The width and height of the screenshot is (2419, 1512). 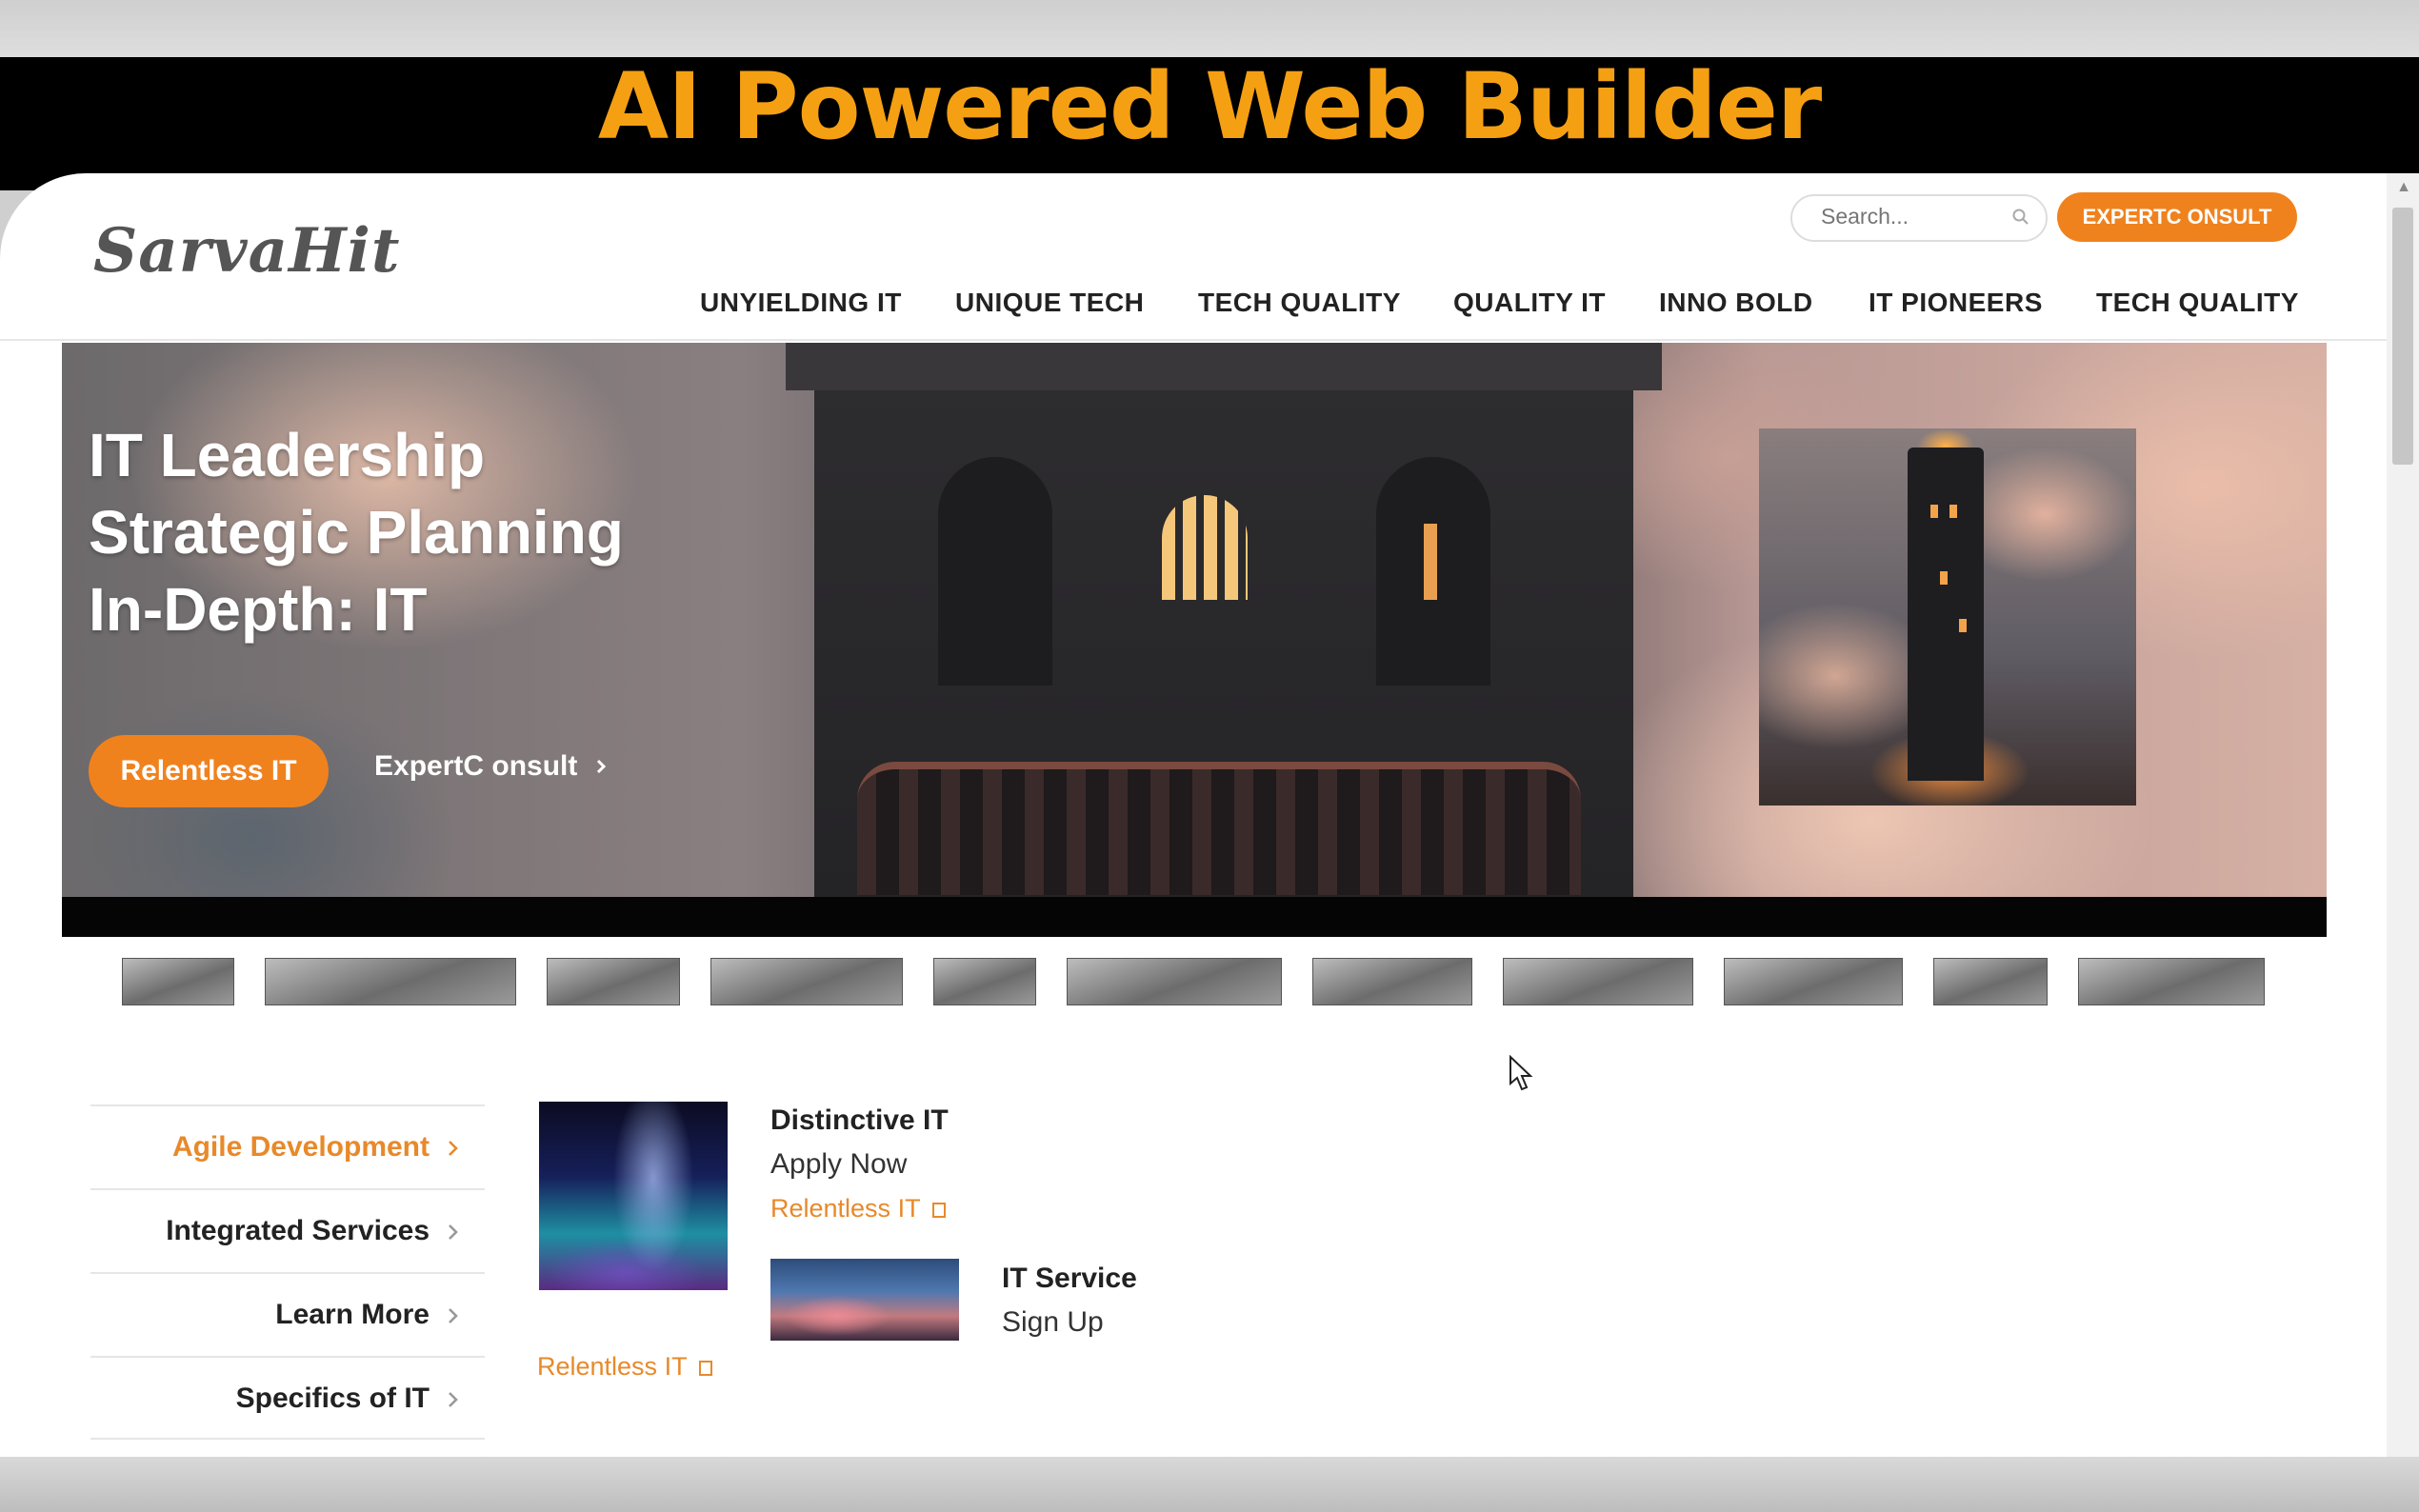 I want to click on expert-consult-button: EXPERTC ONSULT, so click(x=2177, y=217).